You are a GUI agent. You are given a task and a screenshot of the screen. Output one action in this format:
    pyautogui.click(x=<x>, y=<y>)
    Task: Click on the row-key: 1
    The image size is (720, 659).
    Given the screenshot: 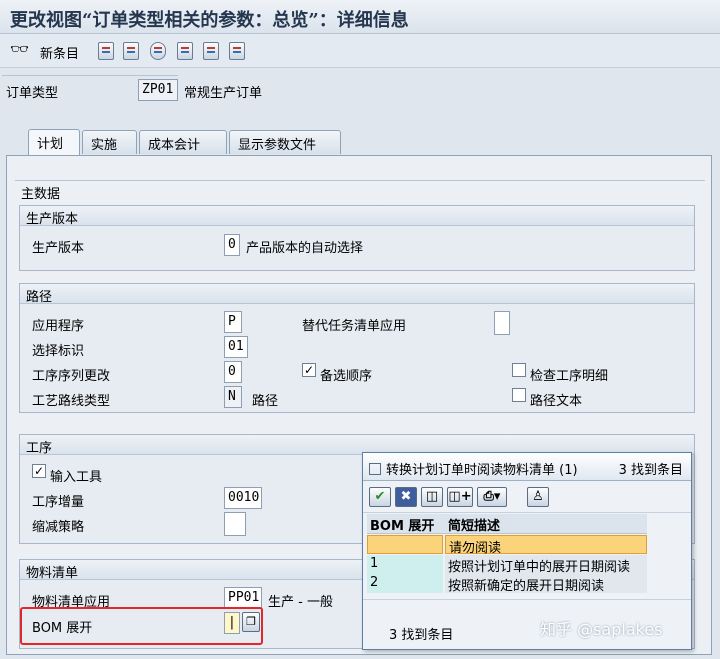 What is the action you would take?
    pyautogui.click(x=405, y=564)
    